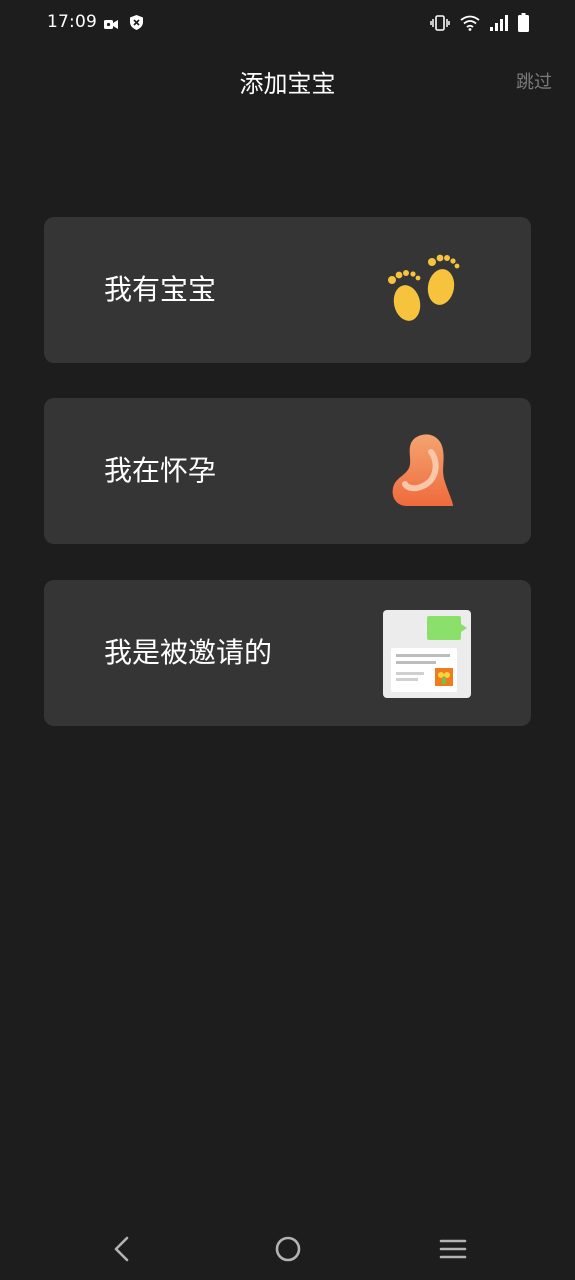  What do you see at coordinates (188, 652) in the screenshot?
I see `option-label: 我是被邀请的` at bounding box center [188, 652].